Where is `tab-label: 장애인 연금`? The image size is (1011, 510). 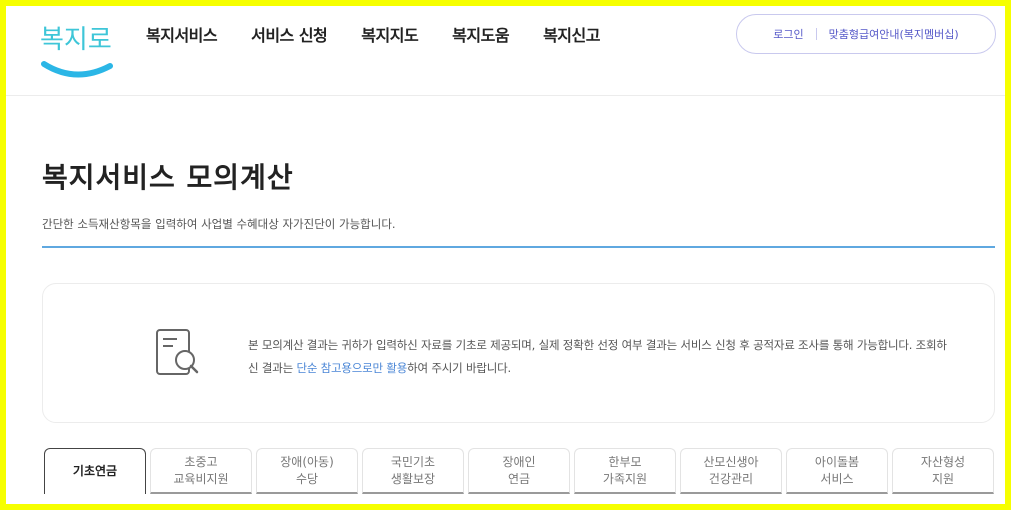
tab-label: 장애인 연금 is located at coordinates (519, 470).